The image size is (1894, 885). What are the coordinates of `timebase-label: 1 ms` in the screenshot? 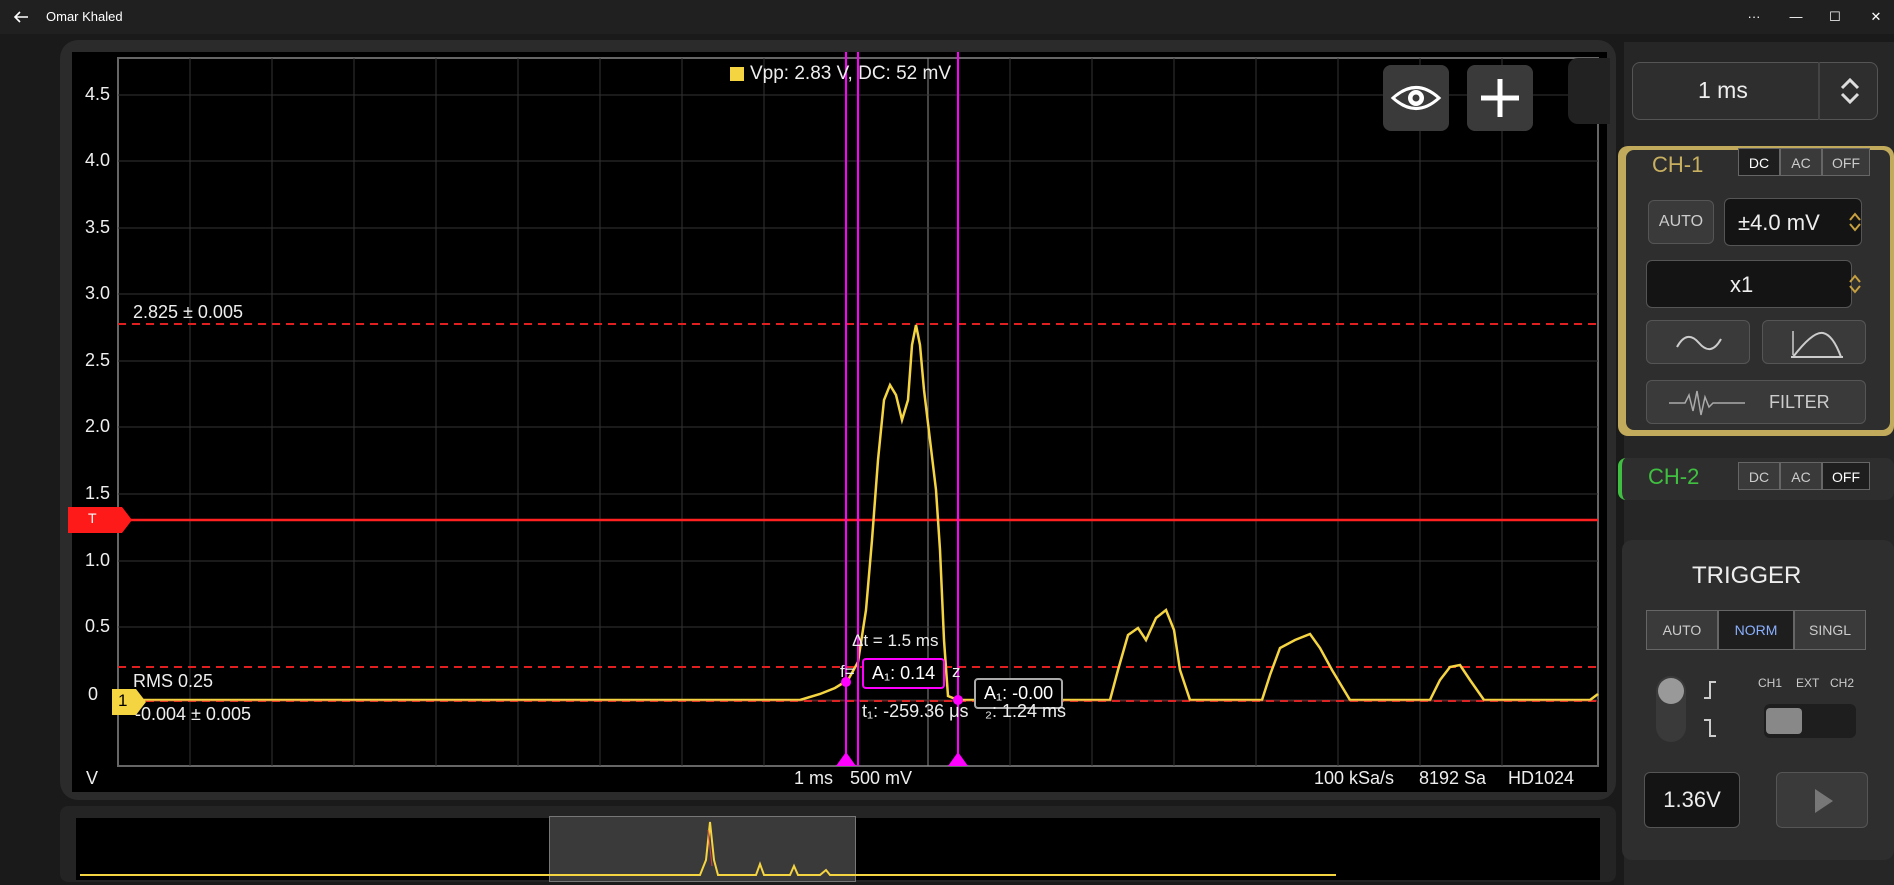 It's located at (814, 778).